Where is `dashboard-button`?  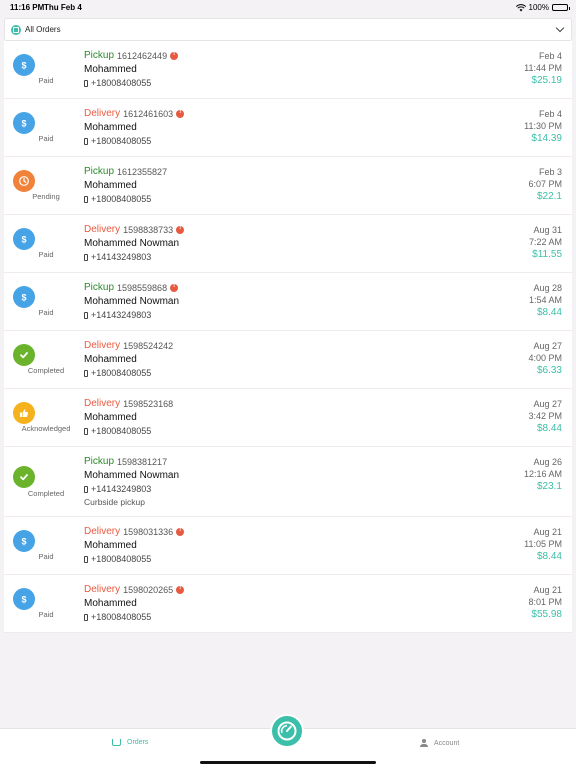 dashboard-button is located at coordinates (287, 731).